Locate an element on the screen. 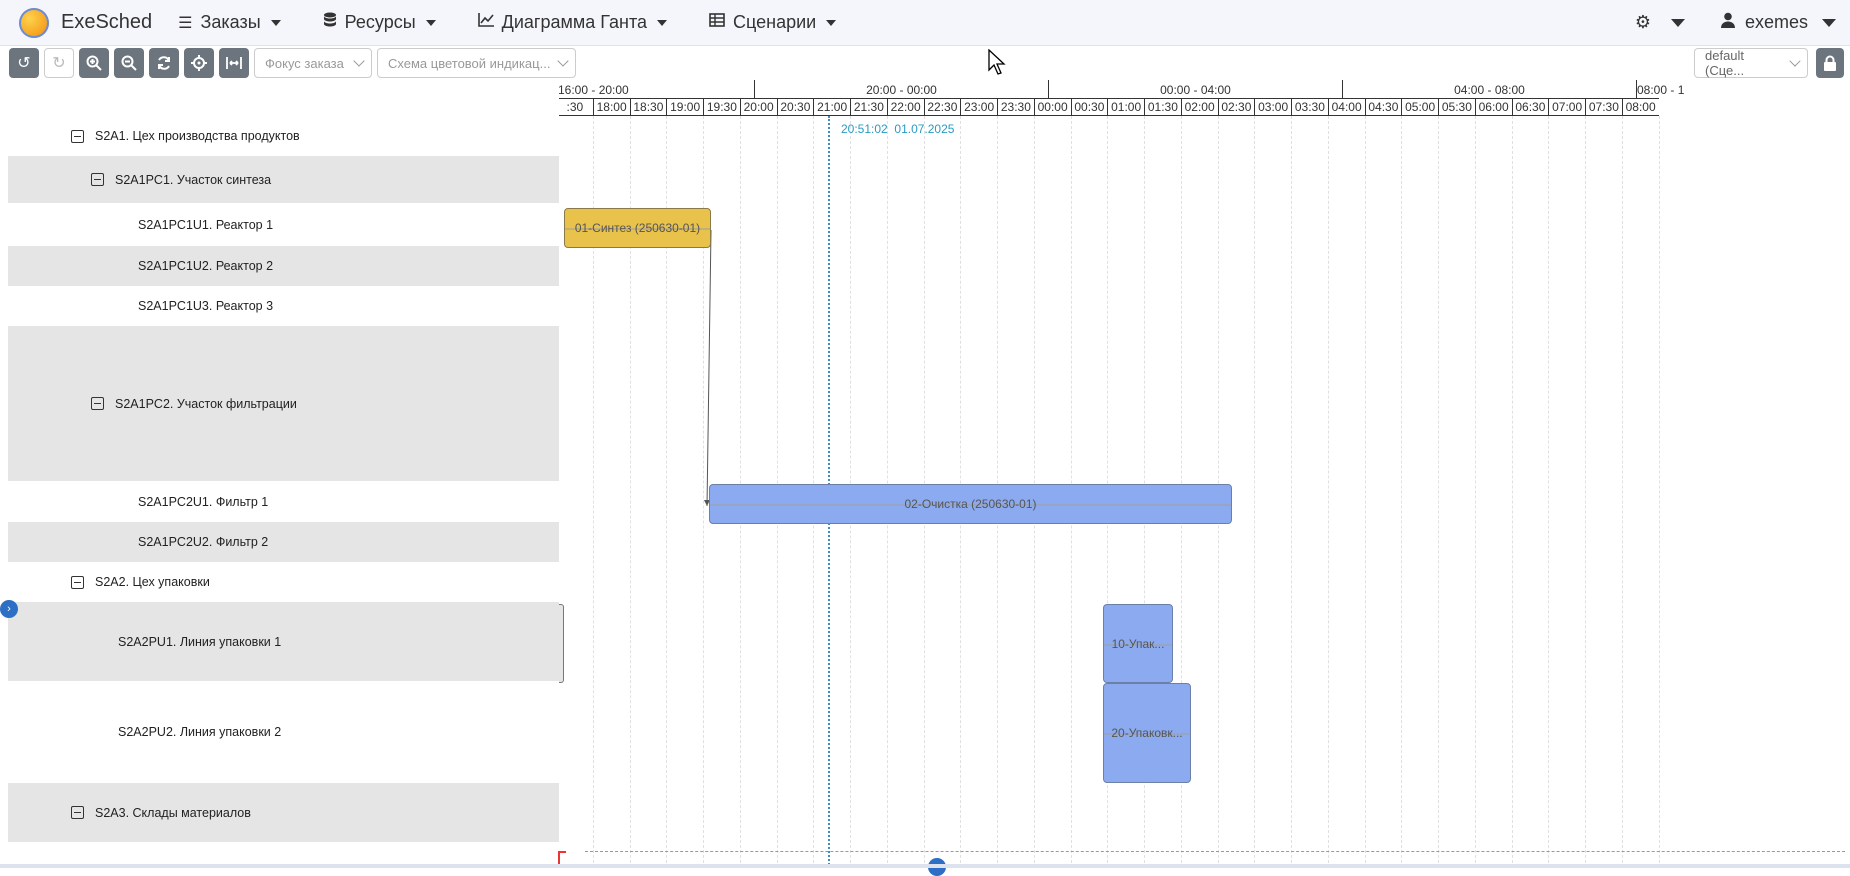 Image resolution: width=1850 pixels, height=876 pixels. task-label: 02-Очистка (250630-01) is located at coordinates (970, 504).